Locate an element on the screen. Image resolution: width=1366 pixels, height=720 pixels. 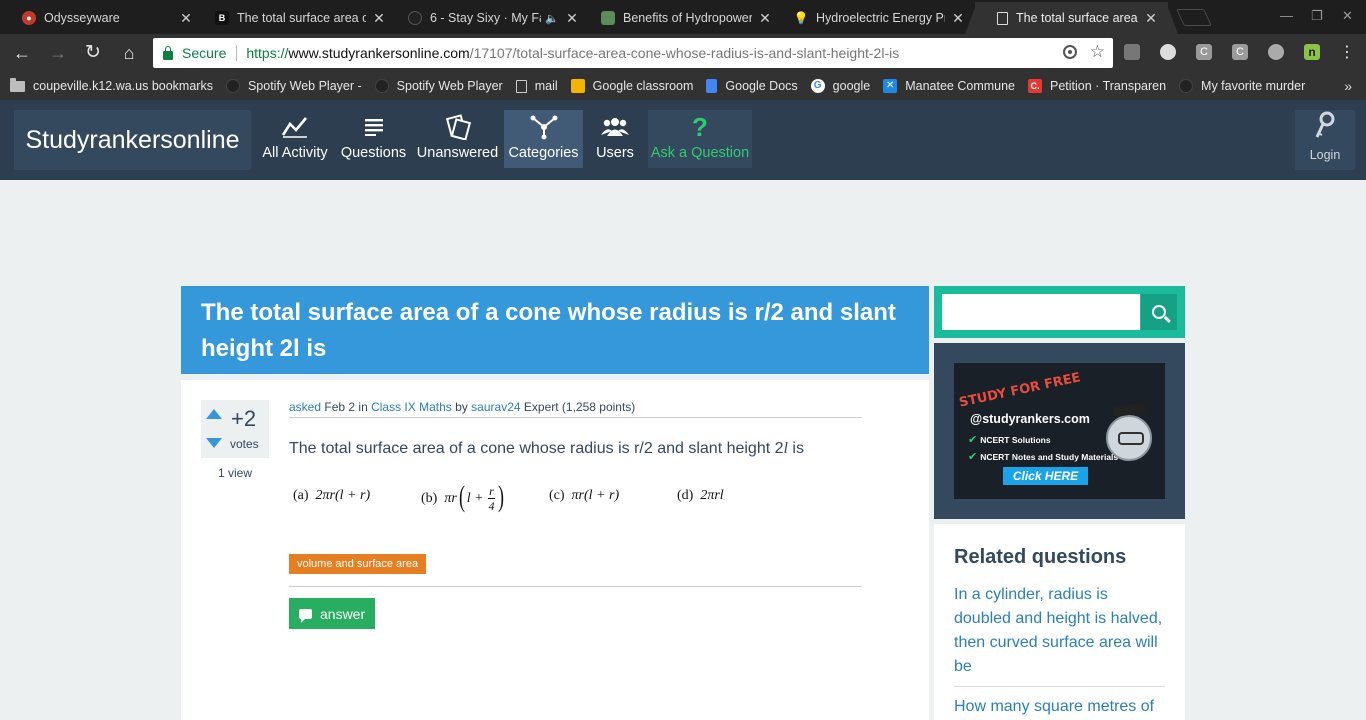
chevron-double-right-icon: » is located at coordinates (1348, 86).